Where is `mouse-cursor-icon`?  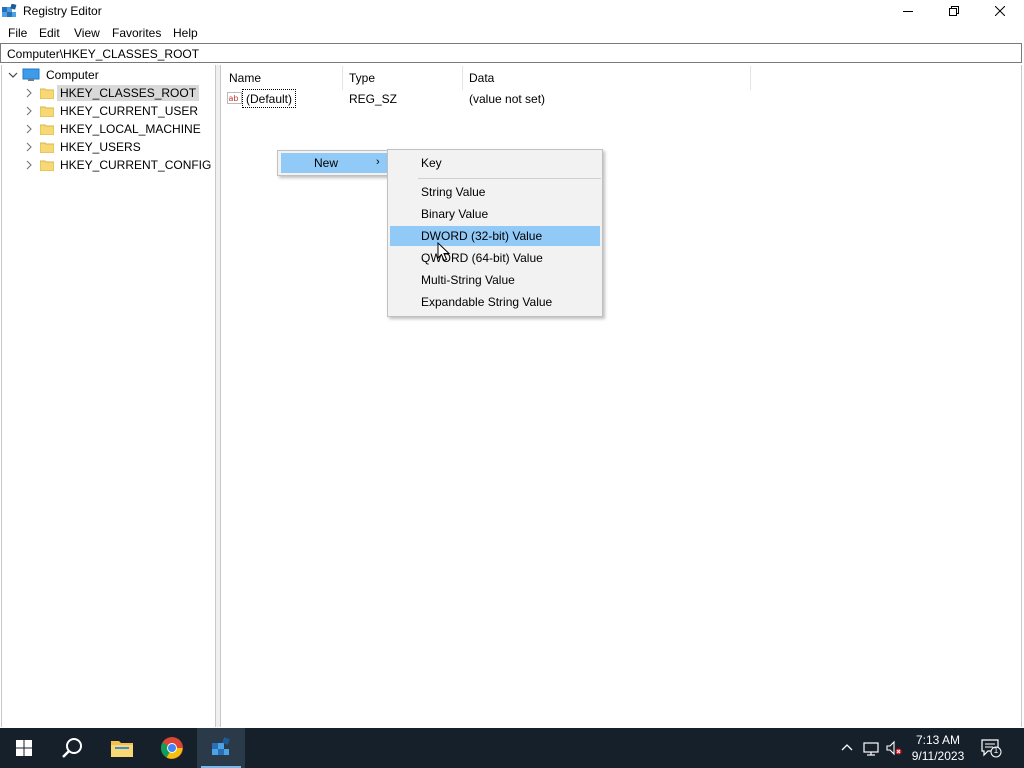 mouse-cursor-icon is located at coordinates (444, 252).